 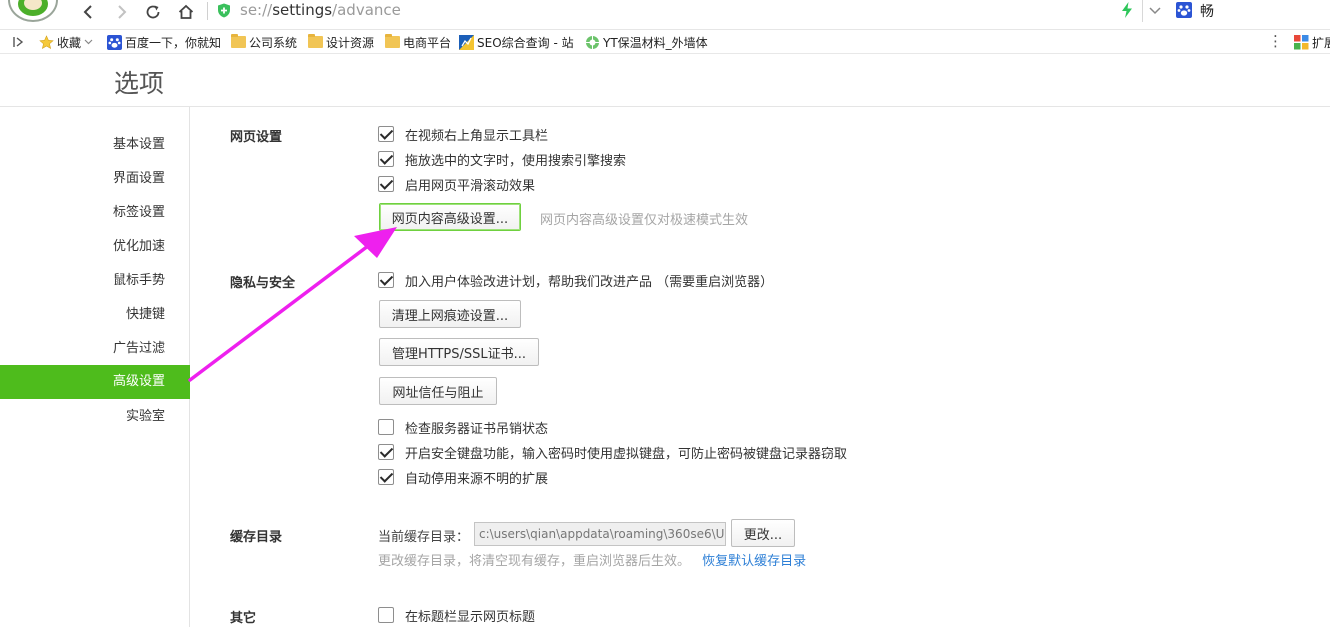 I want to click on bookmark-label: 公司系统, so click(x=273, y=42).